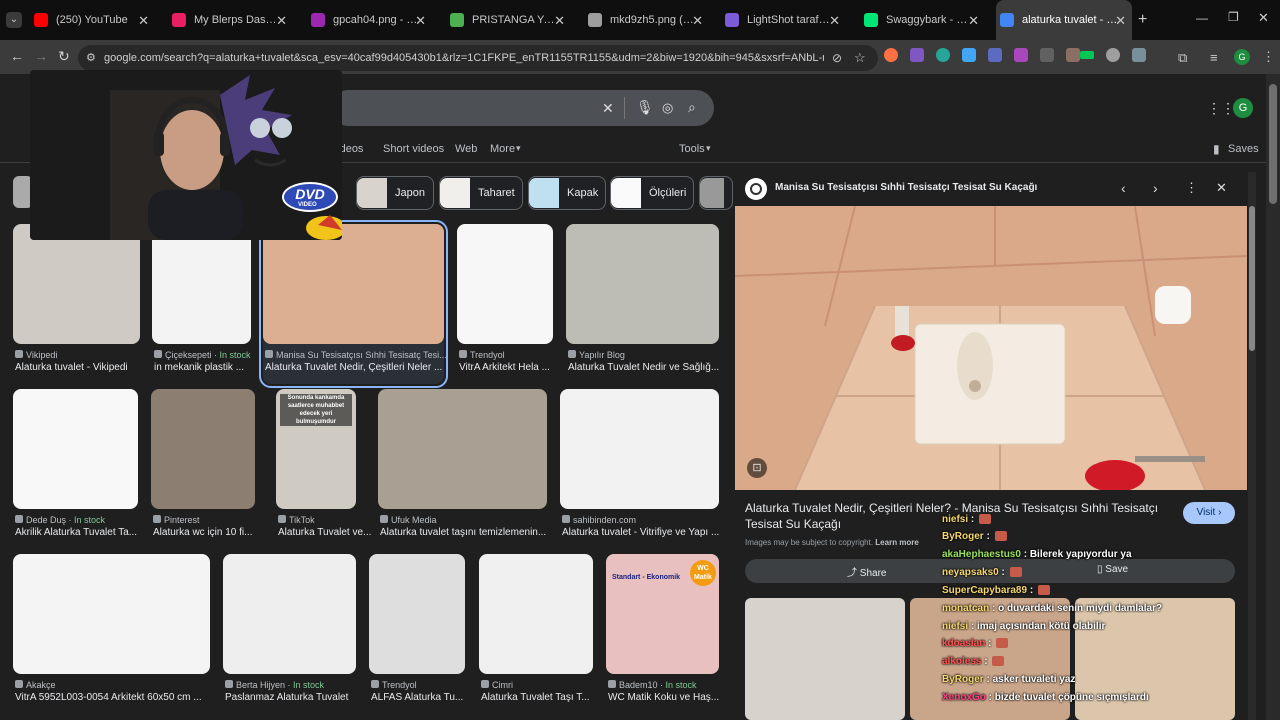  I want to click on result-title: Paslanmaz Alaturka Tuvalet, so click(291, 697).